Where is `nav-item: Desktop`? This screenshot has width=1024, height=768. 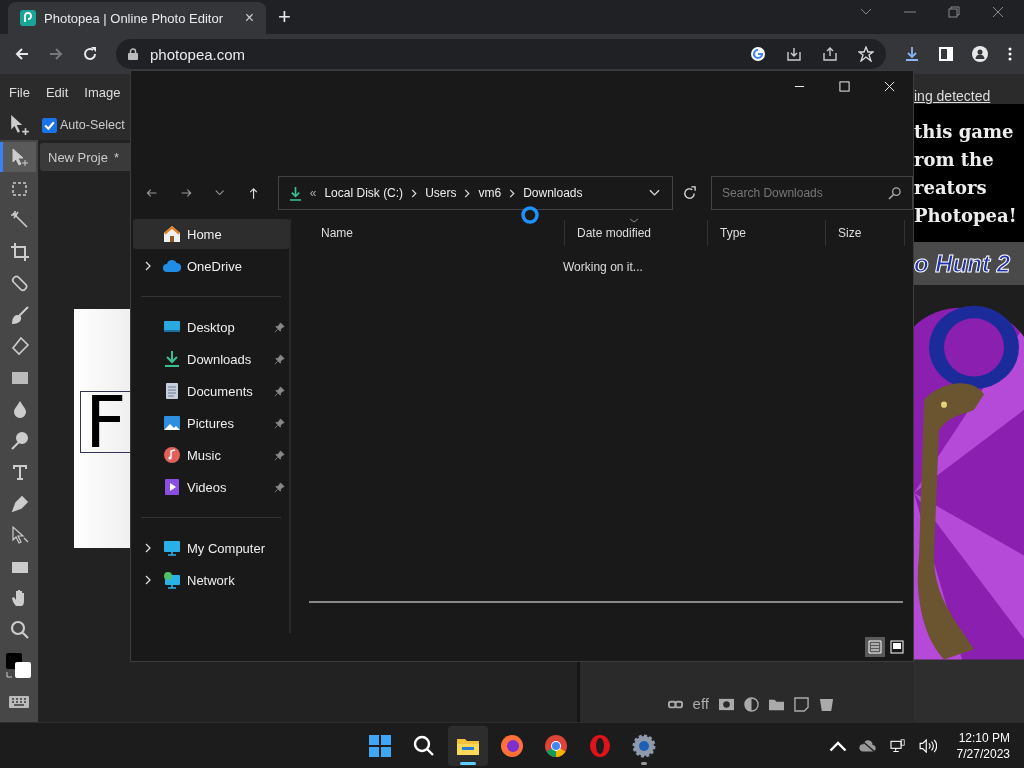
nav-item: Desktop is located at coordinates (211, 327).